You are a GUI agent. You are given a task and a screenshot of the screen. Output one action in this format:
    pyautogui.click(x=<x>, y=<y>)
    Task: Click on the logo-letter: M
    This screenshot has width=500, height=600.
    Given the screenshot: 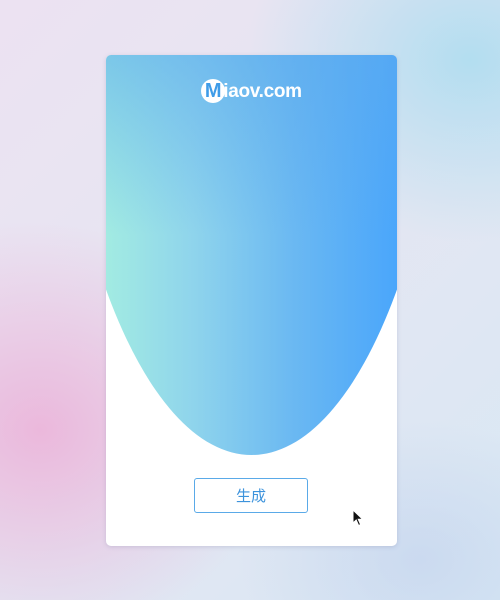 What is the action you would take?
    pyautogui.click(x=213, y=91)
    